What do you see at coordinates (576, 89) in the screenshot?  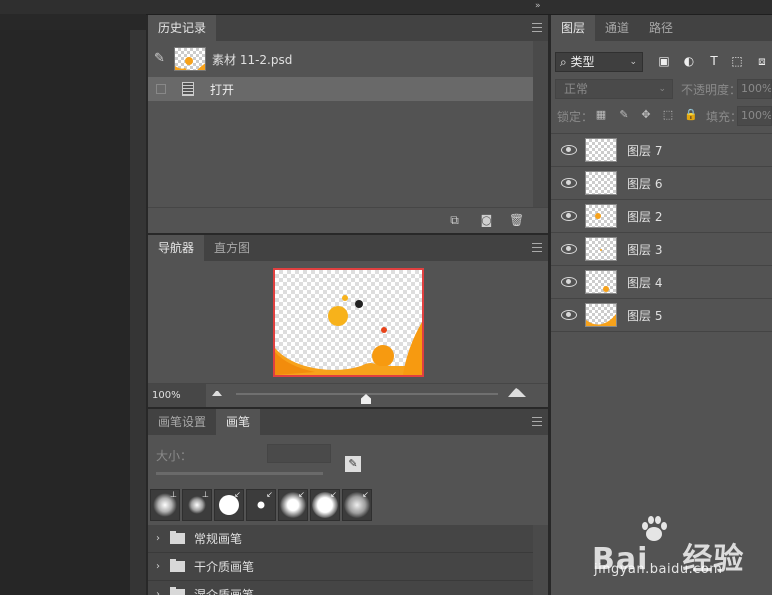 I see `blend-mode-value: 正常` at bounding box center [576, 89].